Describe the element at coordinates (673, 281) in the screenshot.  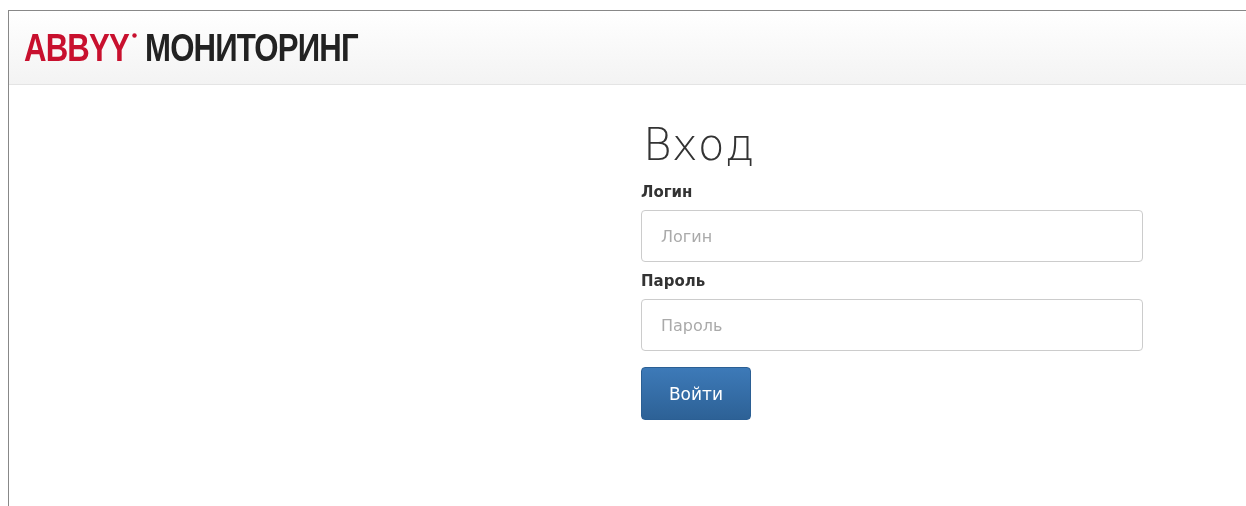
I see `field-label: Пароль` at that location.